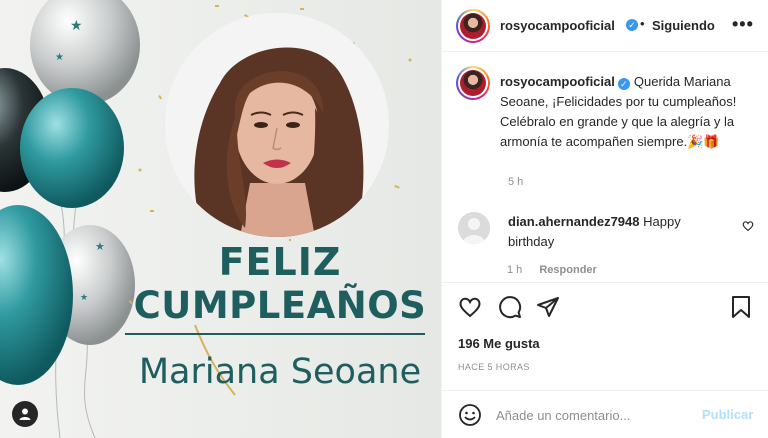 Image resolution: width=768 pixels, height=438 pixels. I want to click on following-button: Siguiendo, so click(683, 25).